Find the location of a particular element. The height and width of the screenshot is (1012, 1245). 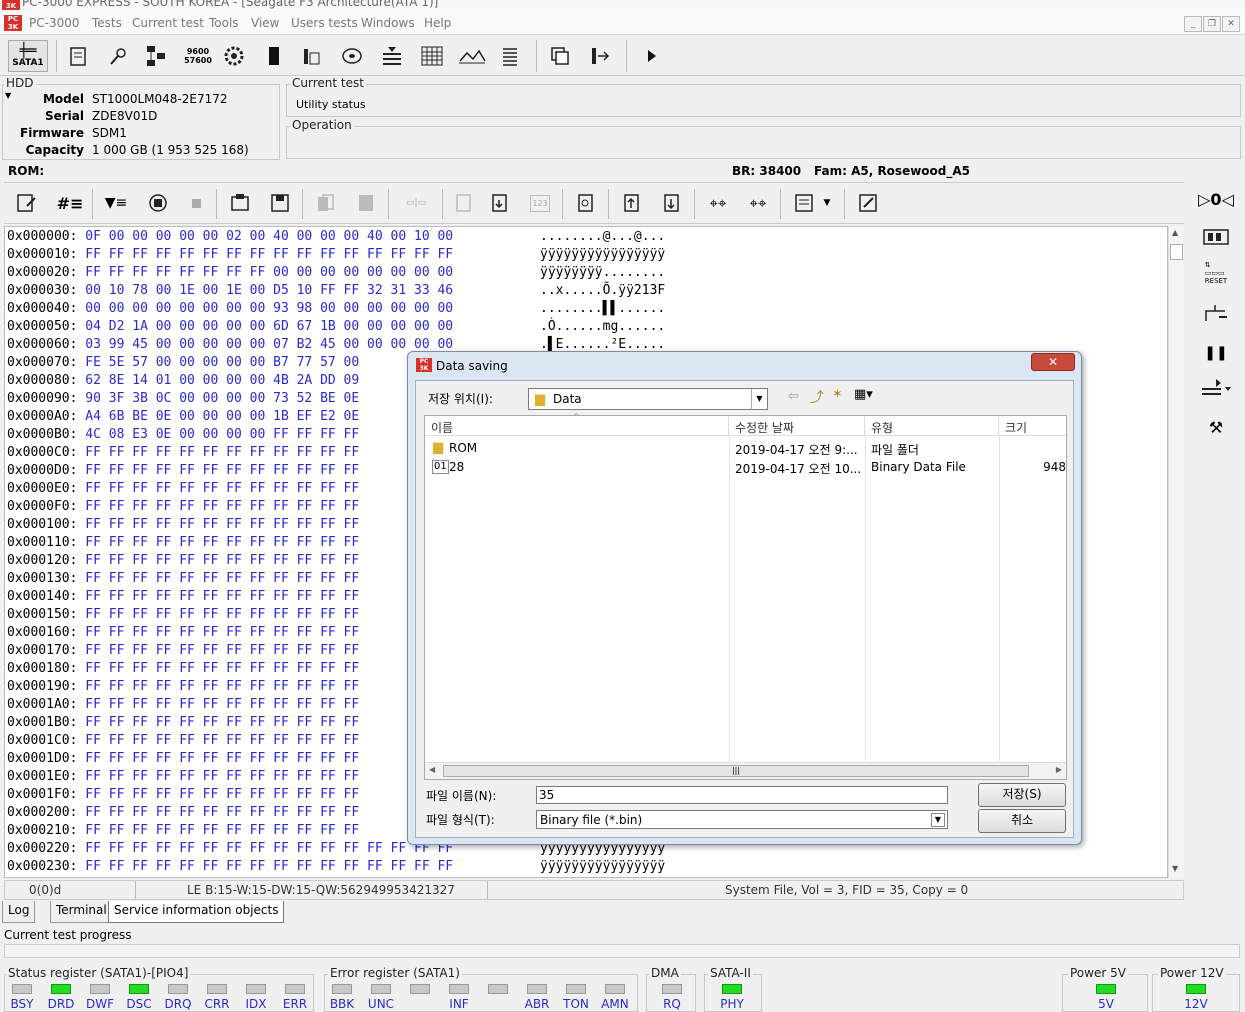

notes-icon is located at coordinates (868, 203).